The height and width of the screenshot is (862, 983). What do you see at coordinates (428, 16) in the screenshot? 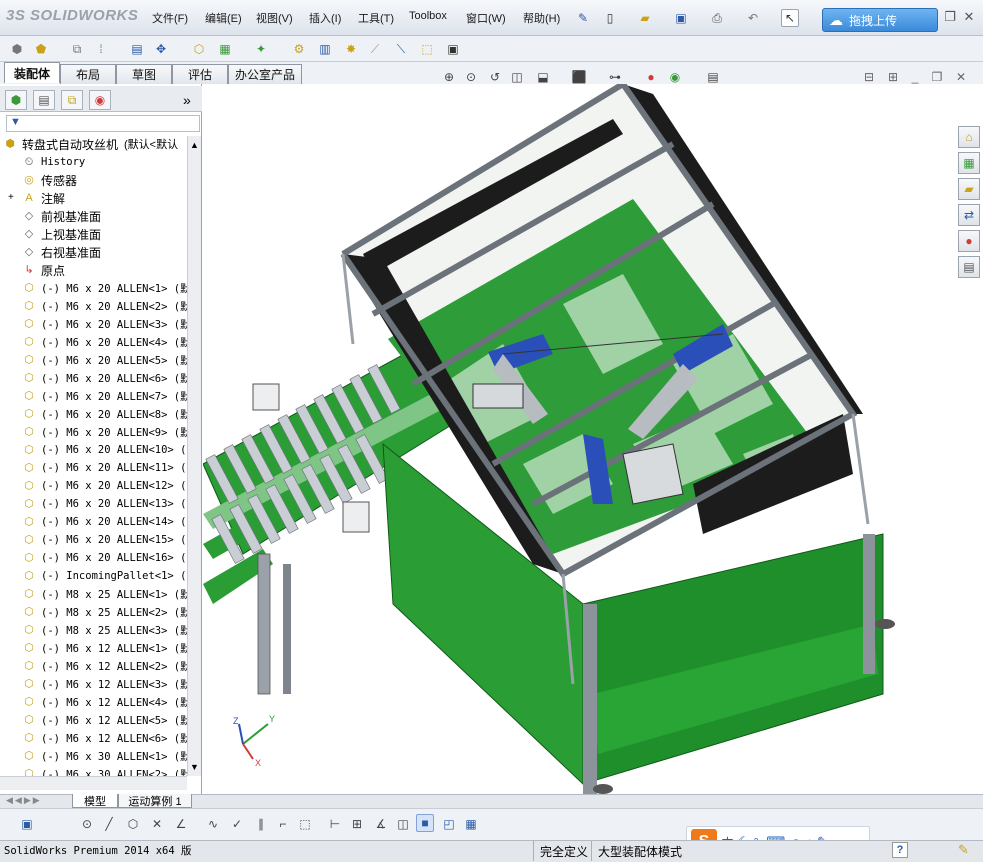
I see `menu-toolbox: Toolbox` at bounding box center [428, 16].